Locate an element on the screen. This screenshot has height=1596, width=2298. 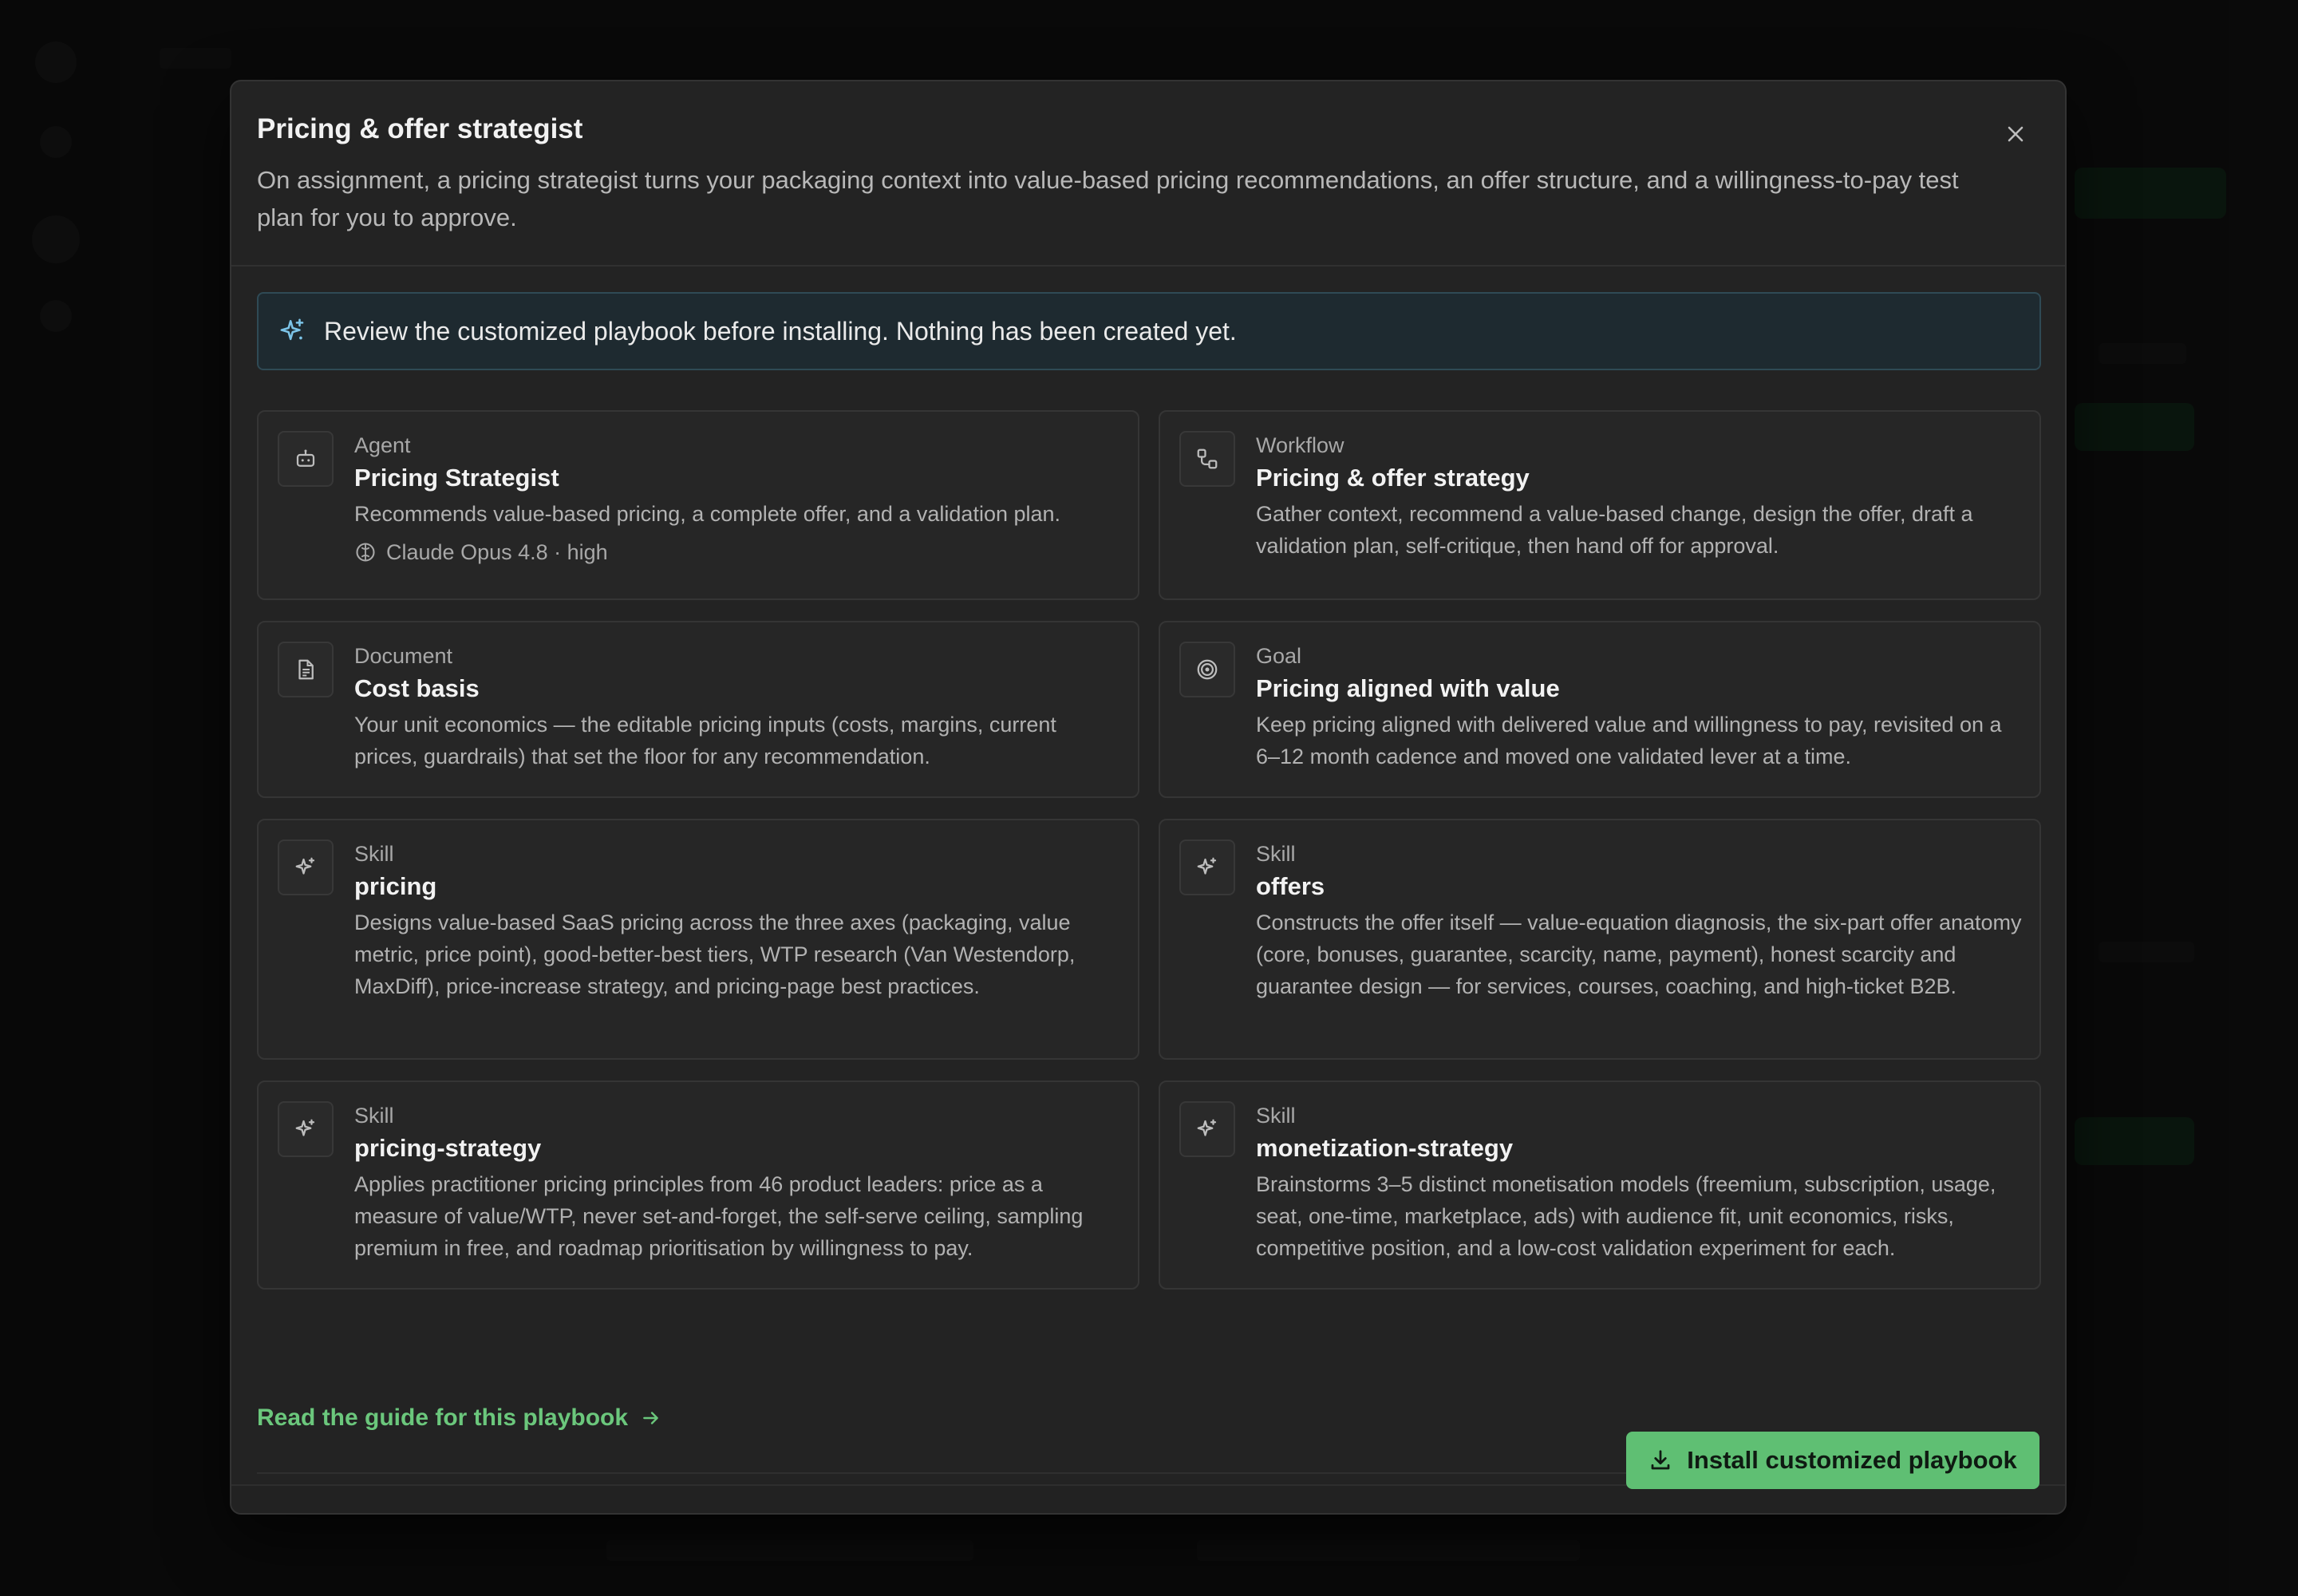
card-kind: Agent is located at coordinates (382, 445).